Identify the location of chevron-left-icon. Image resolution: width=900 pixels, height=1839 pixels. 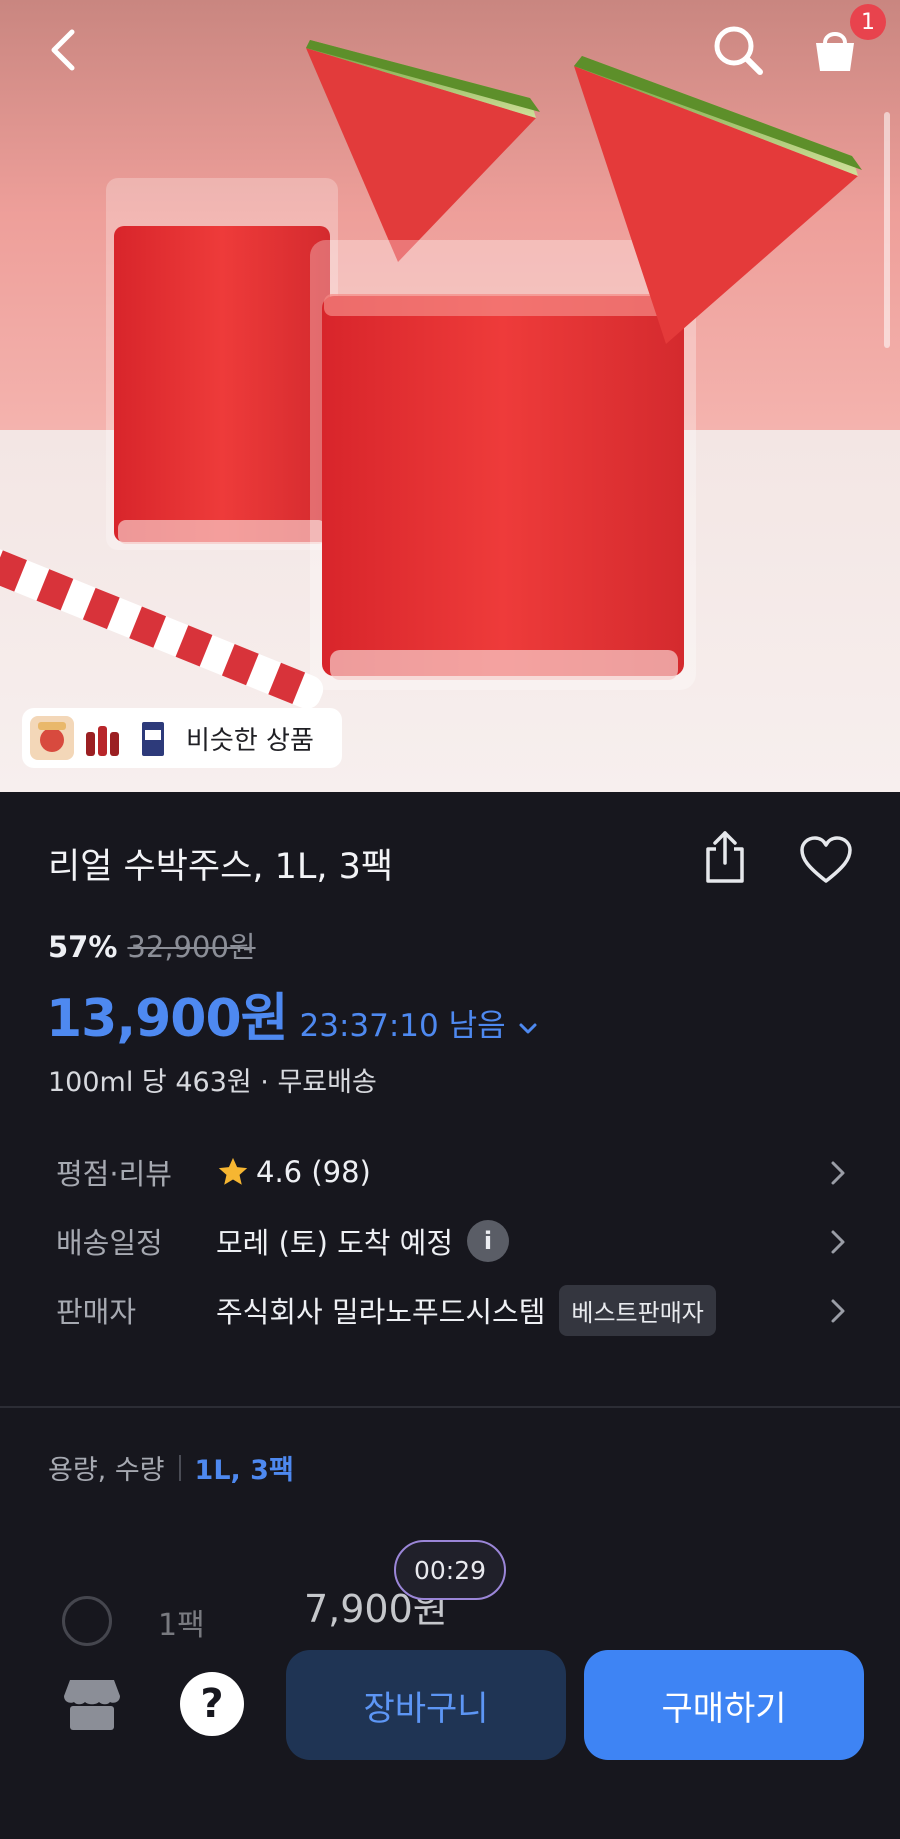
(63, 50).